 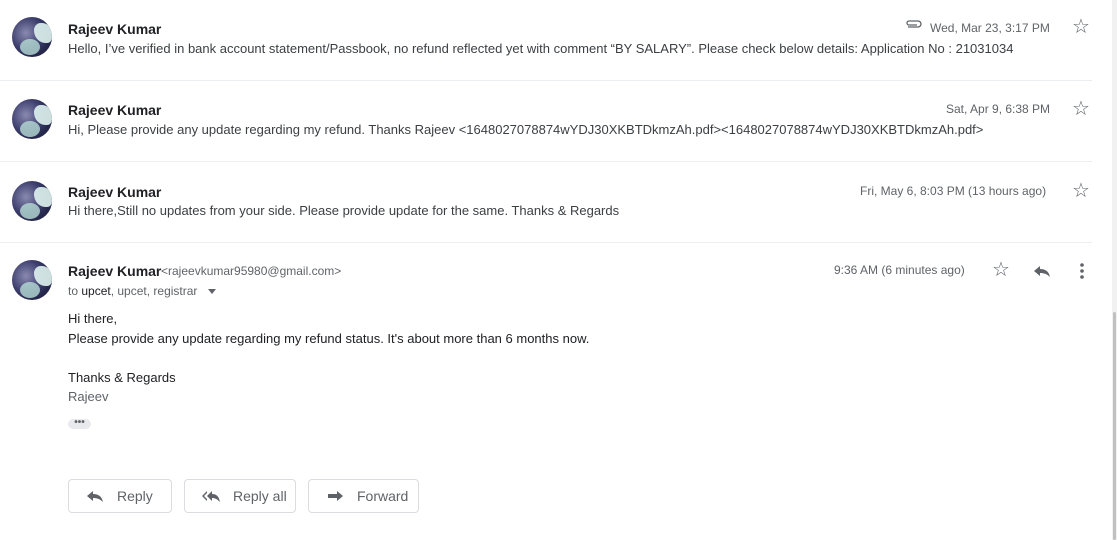 What do you see at coordinates (260, 496) in the screenshot?
I see `reply-all-button-label: Reply all` at bounding box center [260, 496].